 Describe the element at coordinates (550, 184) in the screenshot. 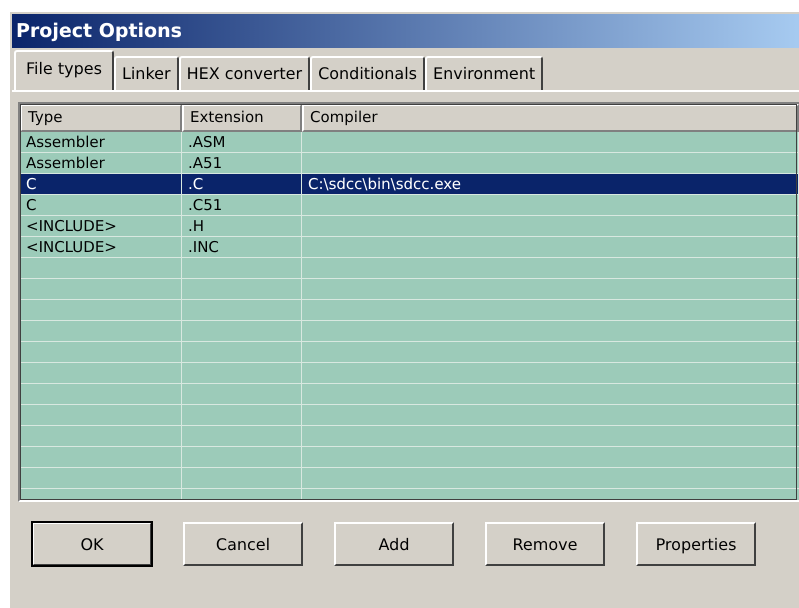

I see `table-cell: C:\sdcc\bin\sdcc.exe` at that location.